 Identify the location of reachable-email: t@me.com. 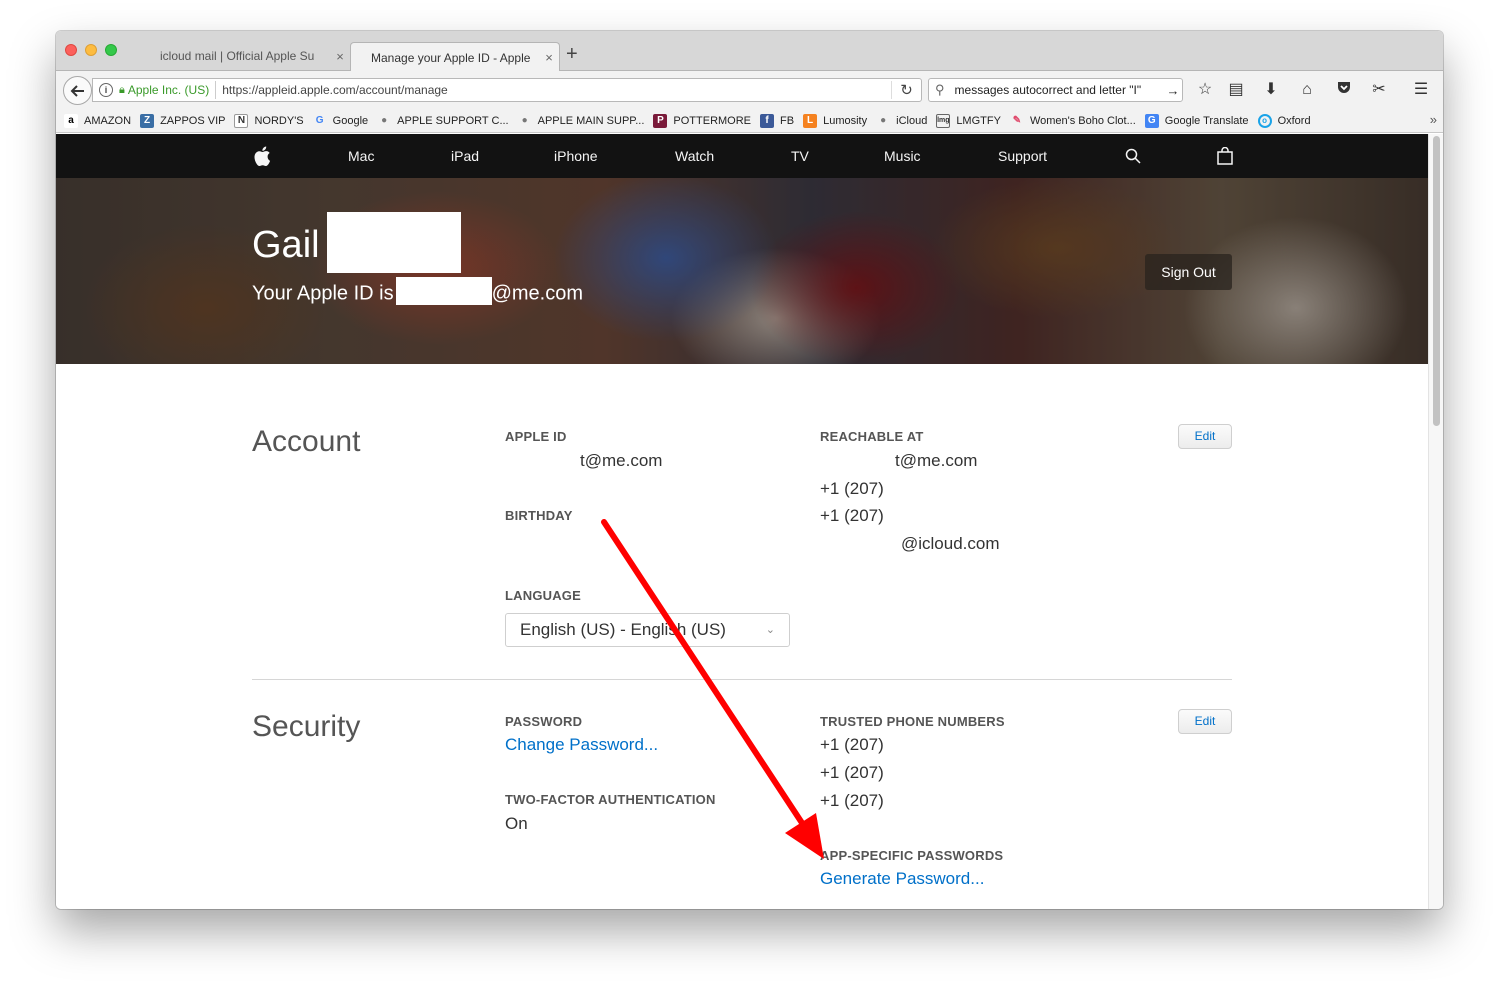
(936, 460).